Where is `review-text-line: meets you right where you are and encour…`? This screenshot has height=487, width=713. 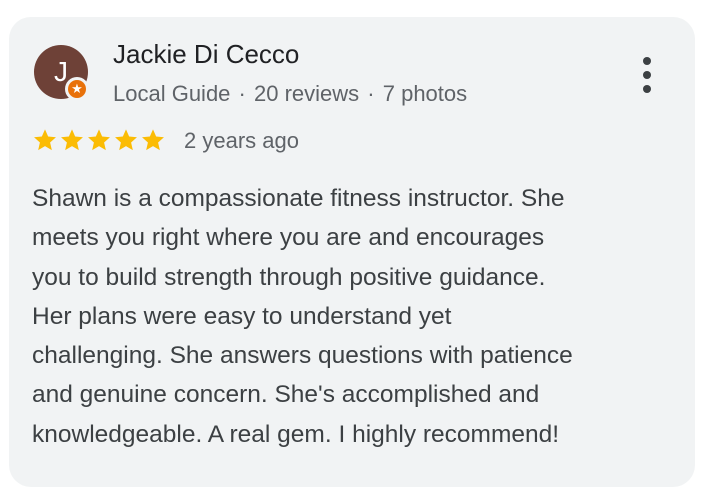 review-text-line: meets you right where you are and encour… is located at coordinates (288, 238).